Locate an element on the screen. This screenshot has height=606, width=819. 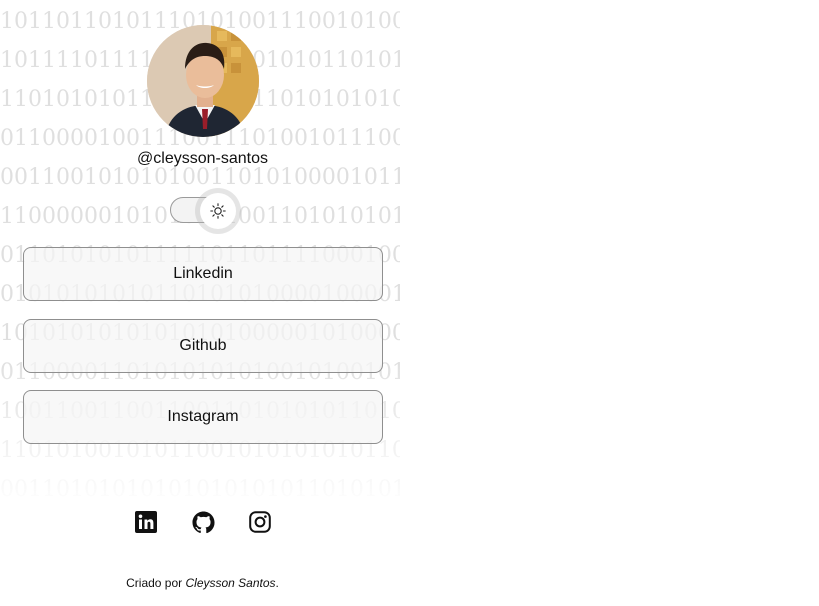
sun-icon is located at coordinates (218, 211).